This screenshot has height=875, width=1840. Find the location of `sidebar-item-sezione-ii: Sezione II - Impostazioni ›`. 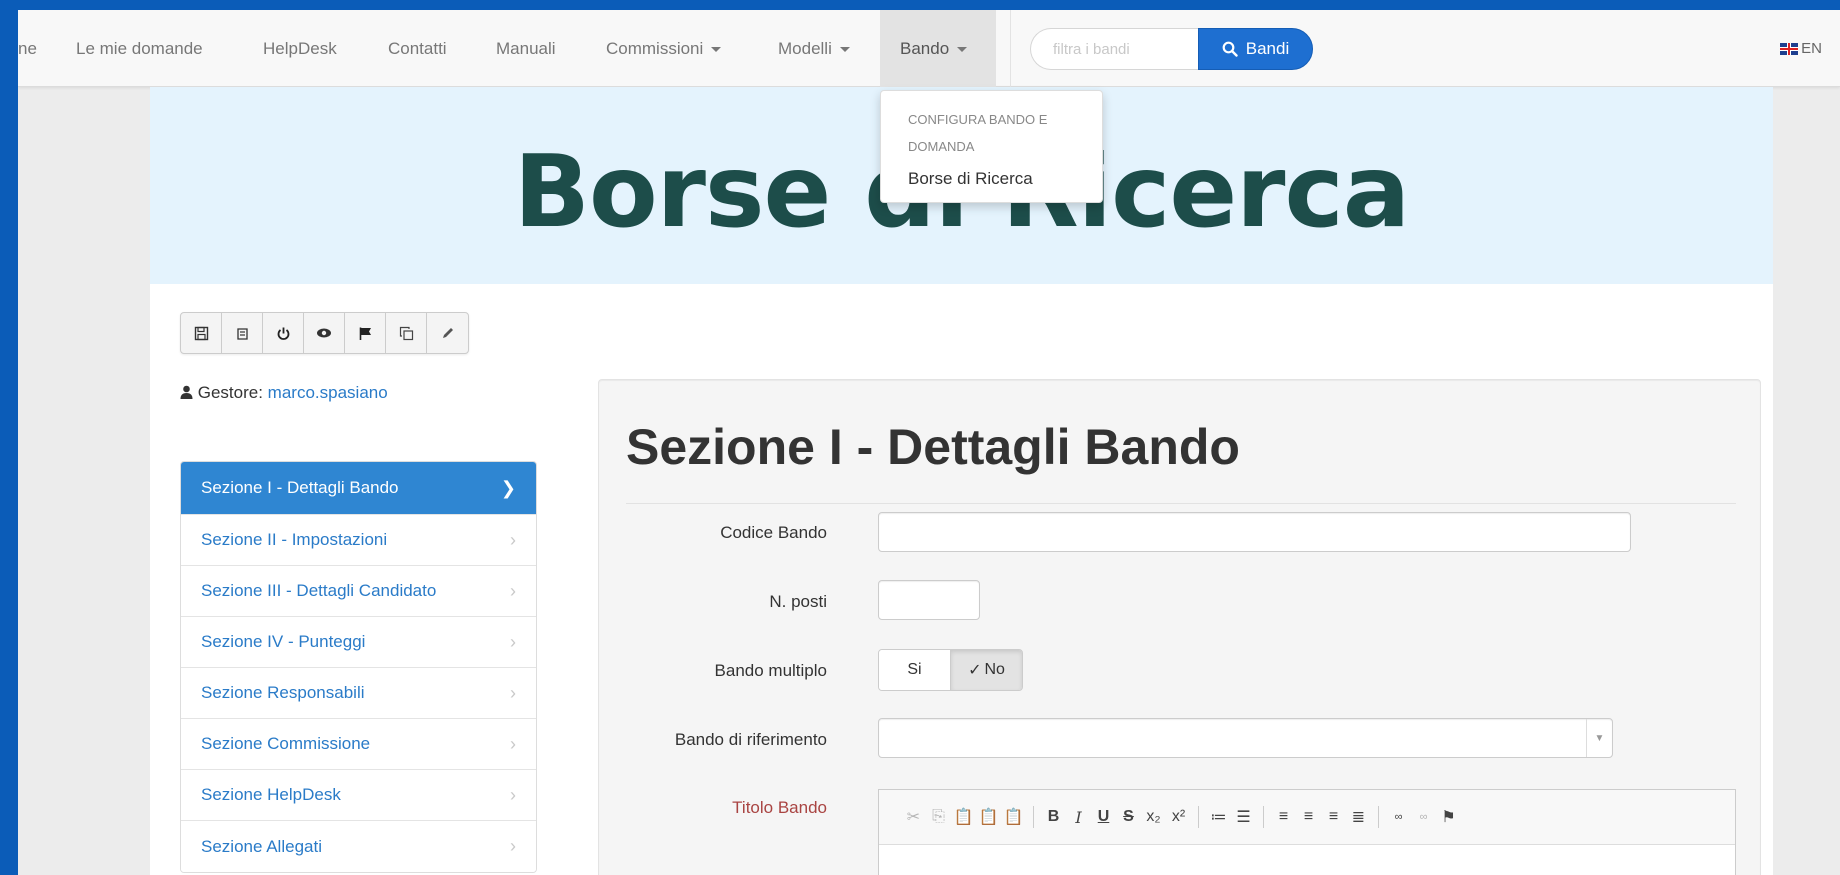

sidebar-item-sezione-ii: Sezione II - Impostazioni › is located at coordinates (358, 540).